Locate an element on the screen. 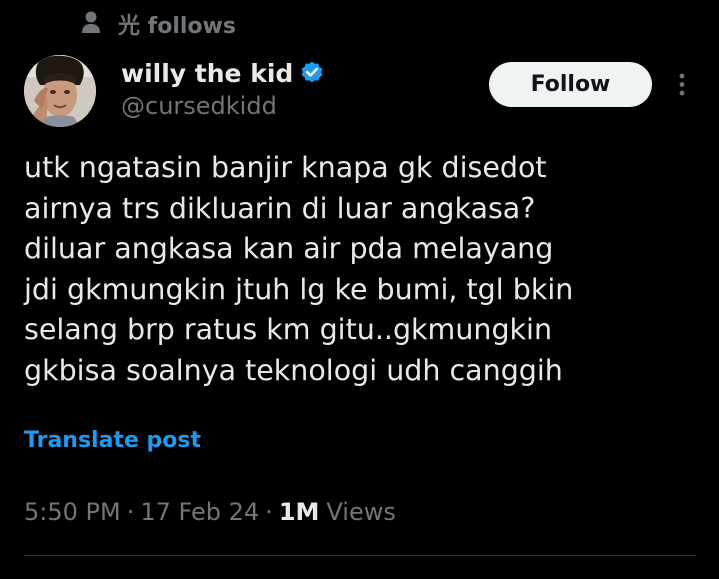 The width and height of the screenshot is (719, 579). translate-post-link: Translate post is located at coordinates (112, 440).